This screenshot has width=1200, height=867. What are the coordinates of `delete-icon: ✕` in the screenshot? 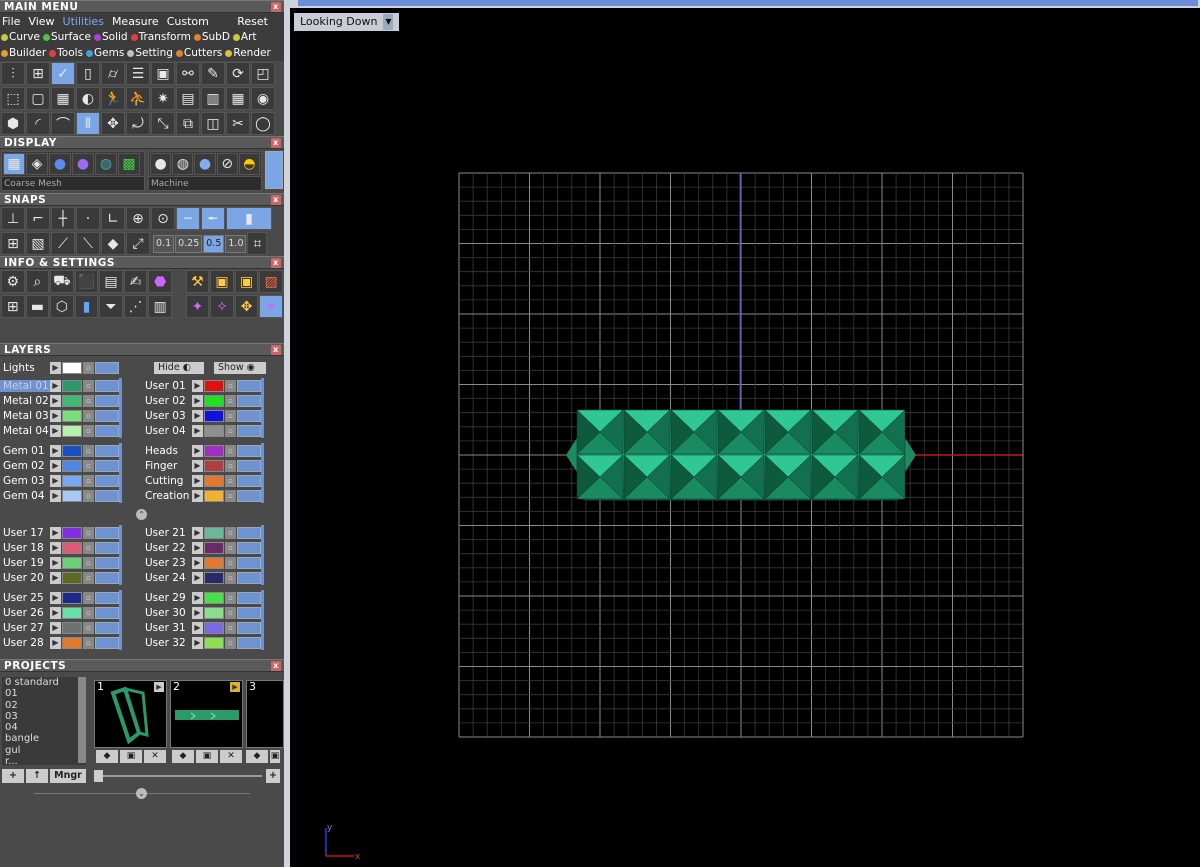 It's located at (155, 756).